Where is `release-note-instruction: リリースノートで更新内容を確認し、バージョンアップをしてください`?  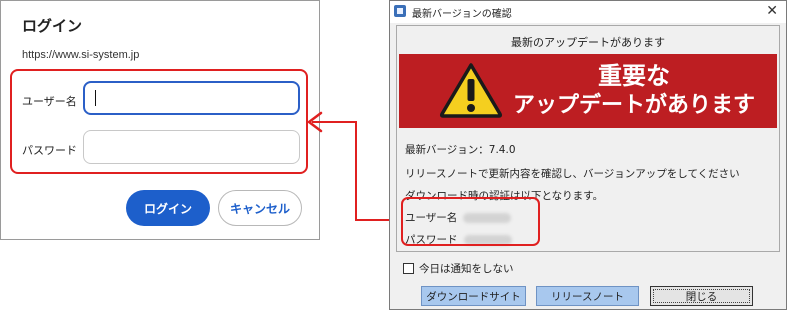 release-note-instruction: リリースノートで更新内容を確認し、バージョンアップをしてください is located at coordinates (572, 174).